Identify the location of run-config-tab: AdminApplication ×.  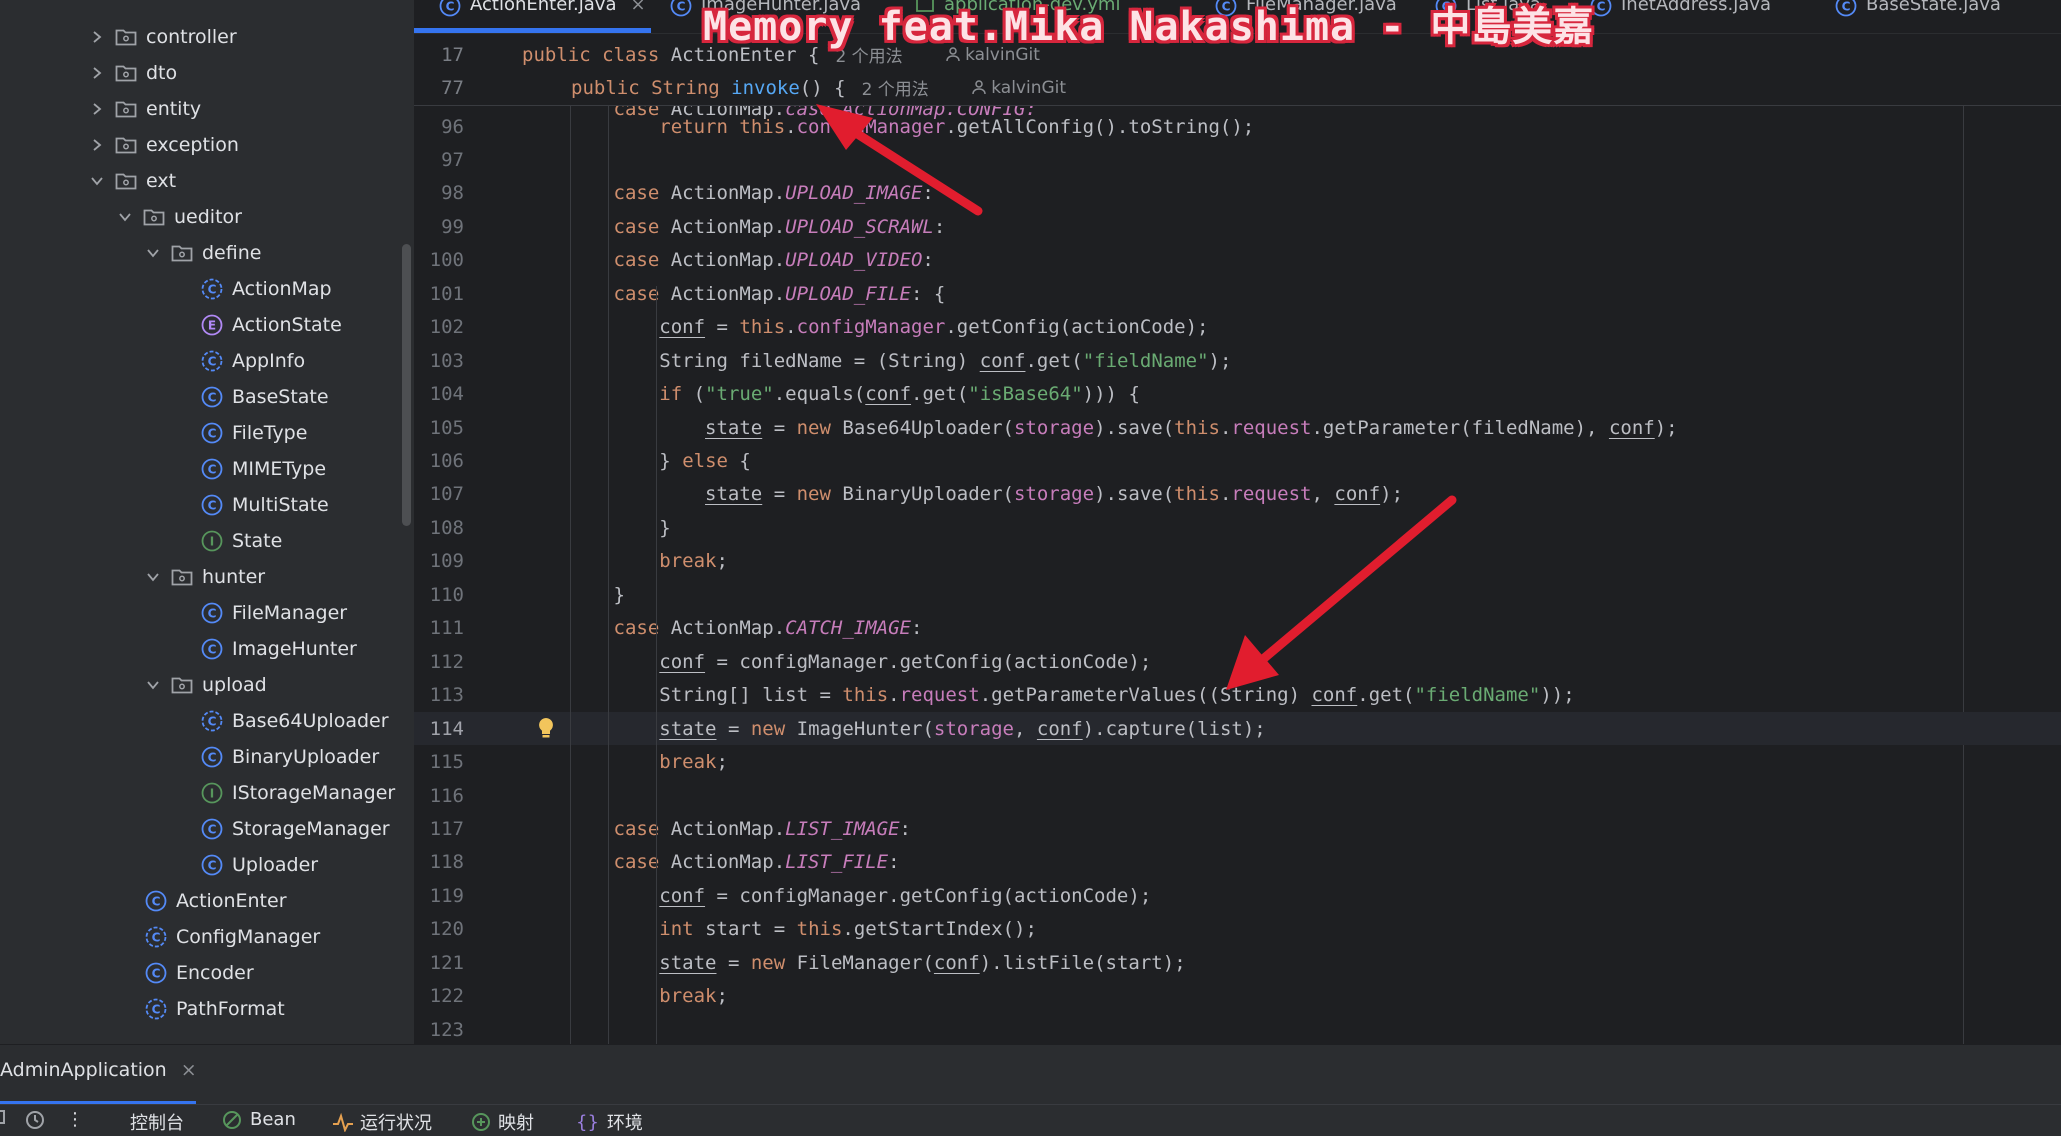
(98, 1070).